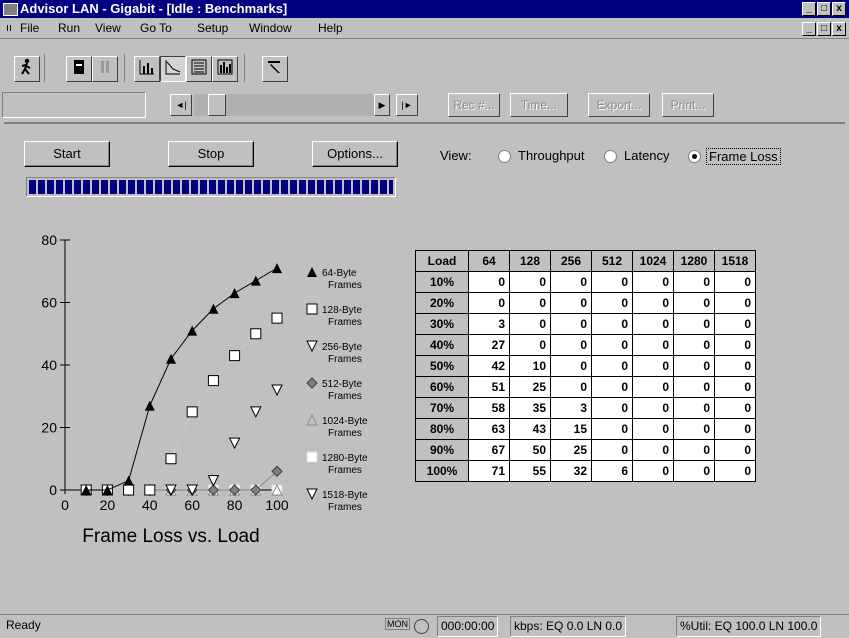 The image size is (849, 638). What do you see at coordinates (10, 9) in the screenshot?
I see `app-icon` at bounding box center [10, 9].